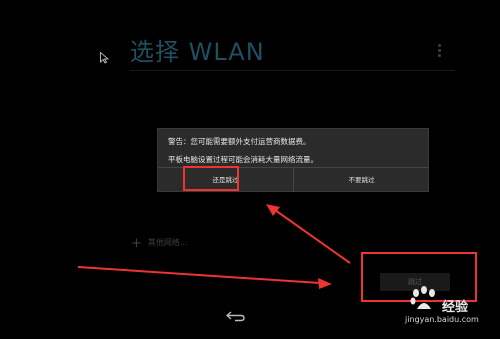 This screenshot has height=339, width=500. Describe the element at coordinates (236, 316) in the screenshot. I see `back-icon` at that location.